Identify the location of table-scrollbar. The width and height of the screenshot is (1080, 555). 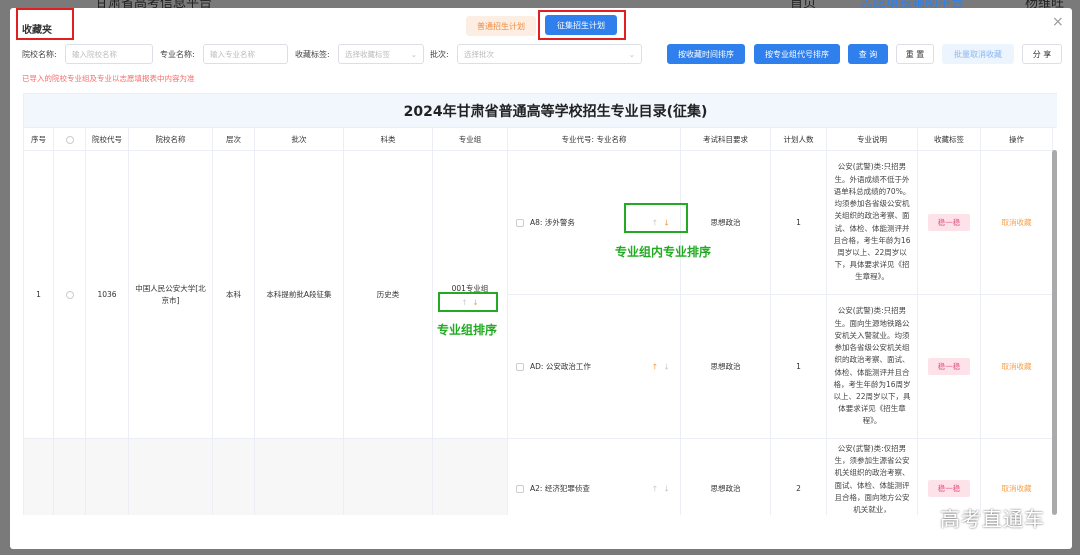
(1054, 332).